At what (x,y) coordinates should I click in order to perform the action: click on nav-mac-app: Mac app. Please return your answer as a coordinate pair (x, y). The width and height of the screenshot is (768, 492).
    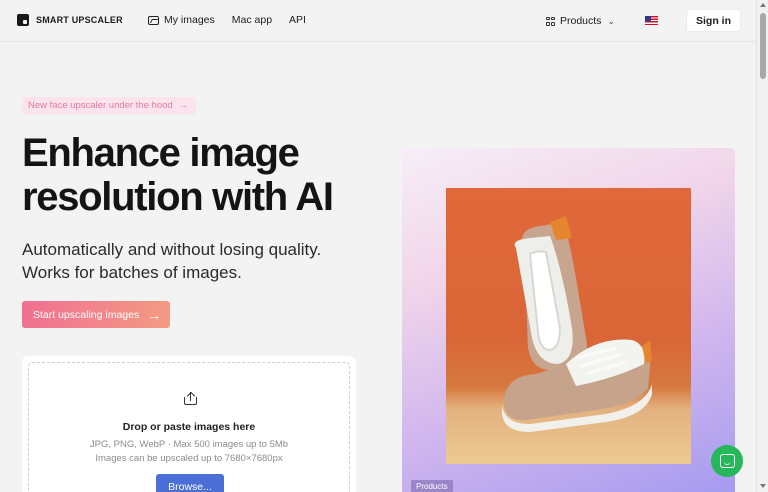
    Looking at the image, I should click on (252, 20).